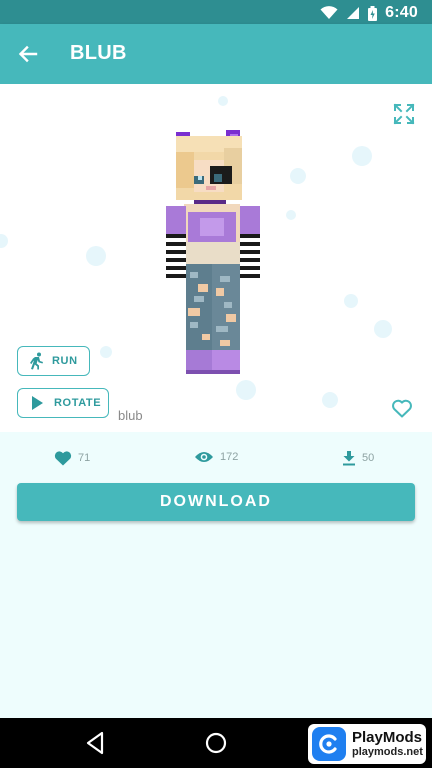 The width and height of the screenshot is (432, 768). What do you see at coordinates (216, 502) in the screenshot?
I see `download-button: DOWNLOAD` at bounding box center [216, 502].